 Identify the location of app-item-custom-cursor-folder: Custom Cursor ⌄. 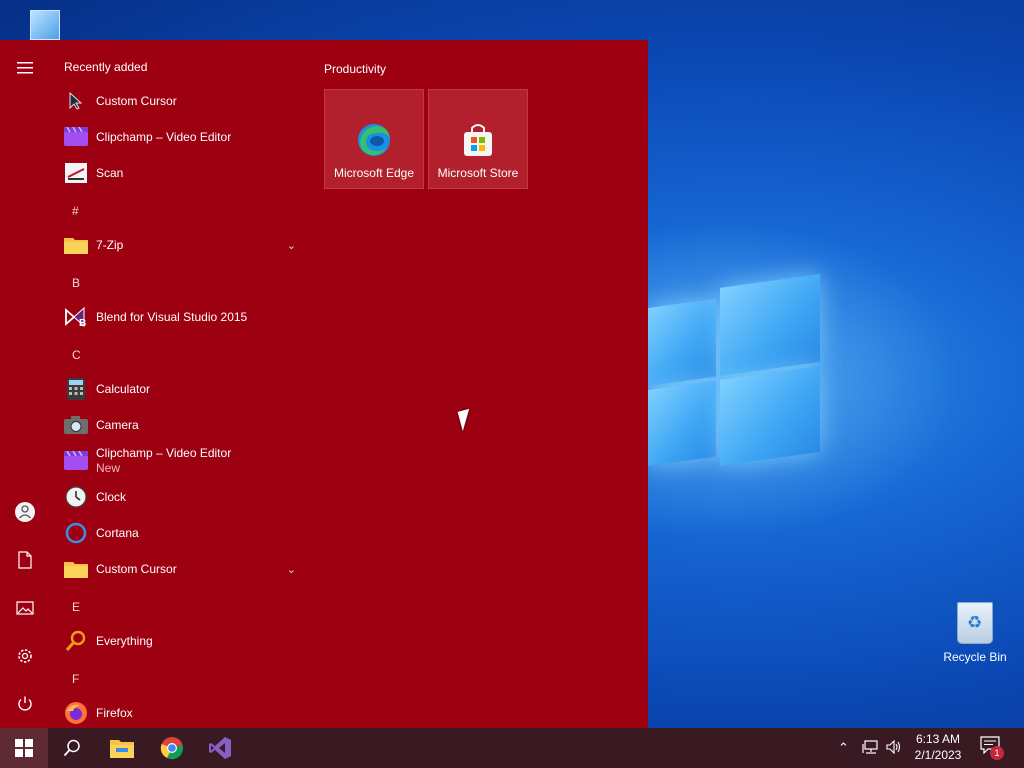
(178, 569).